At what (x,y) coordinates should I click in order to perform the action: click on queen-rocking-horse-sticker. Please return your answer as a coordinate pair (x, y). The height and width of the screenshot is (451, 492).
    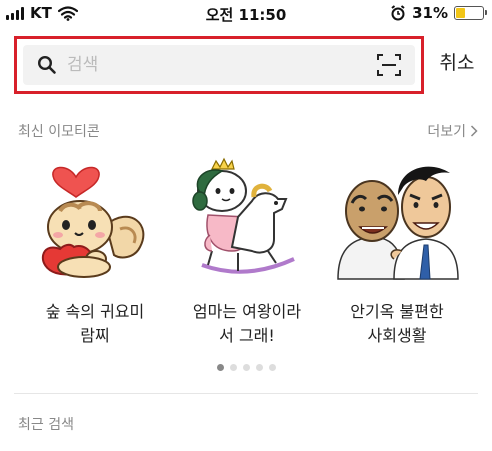
    Looking at the image, I should click on (243, 215).